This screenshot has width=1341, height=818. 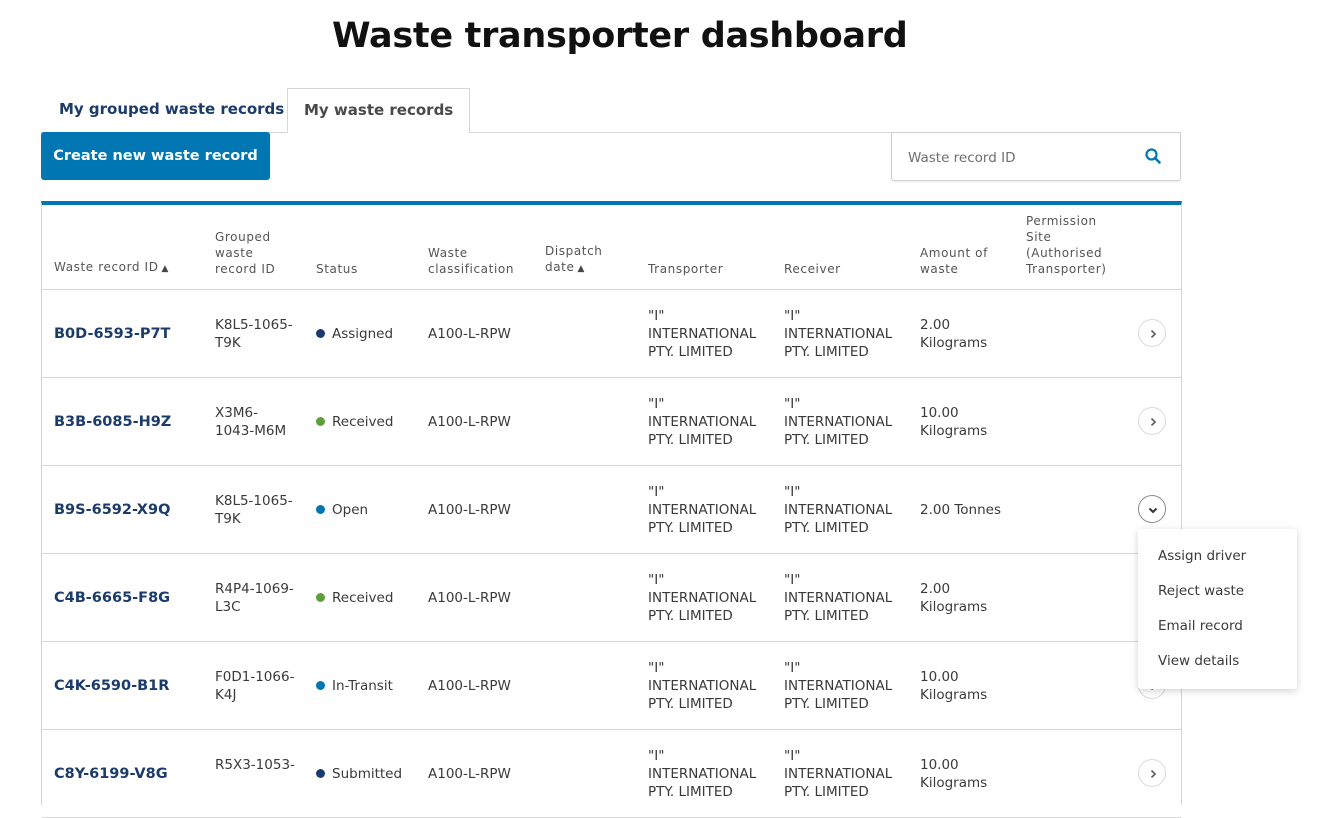 I want to click on waste-record-id-link: B0D-6593-P7T, so click(x=112, y=334).